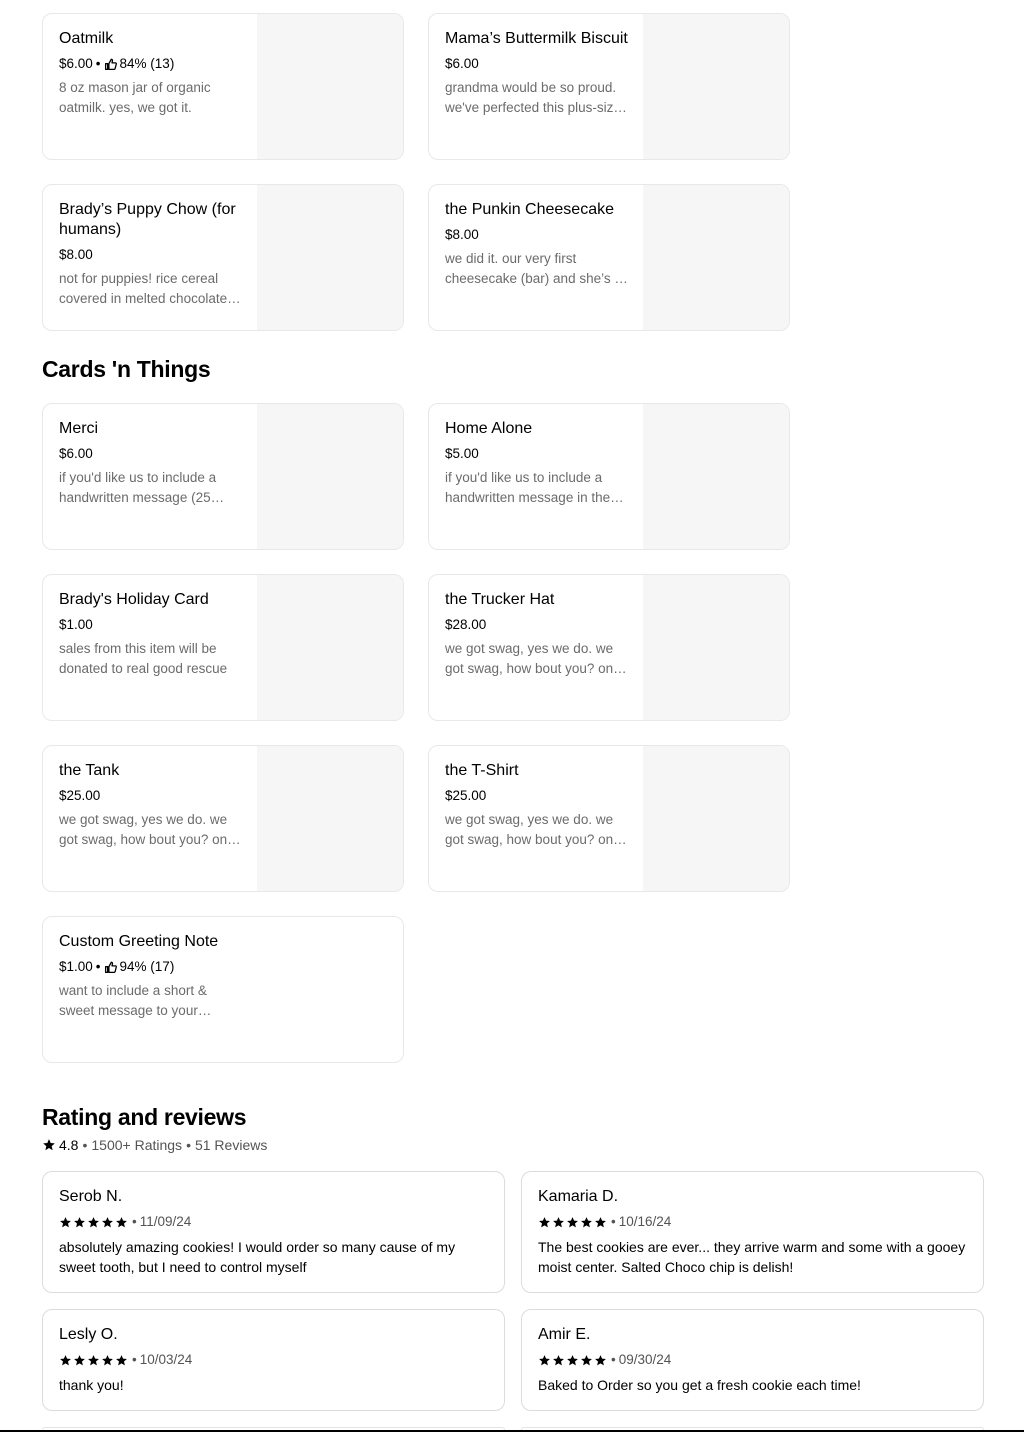 This screenshot has height=1432, width=1024. What do you see at coordinates (538, 454) in the screenshot?
I see `item-meta: $5.00` at bounding box center [538, 454].